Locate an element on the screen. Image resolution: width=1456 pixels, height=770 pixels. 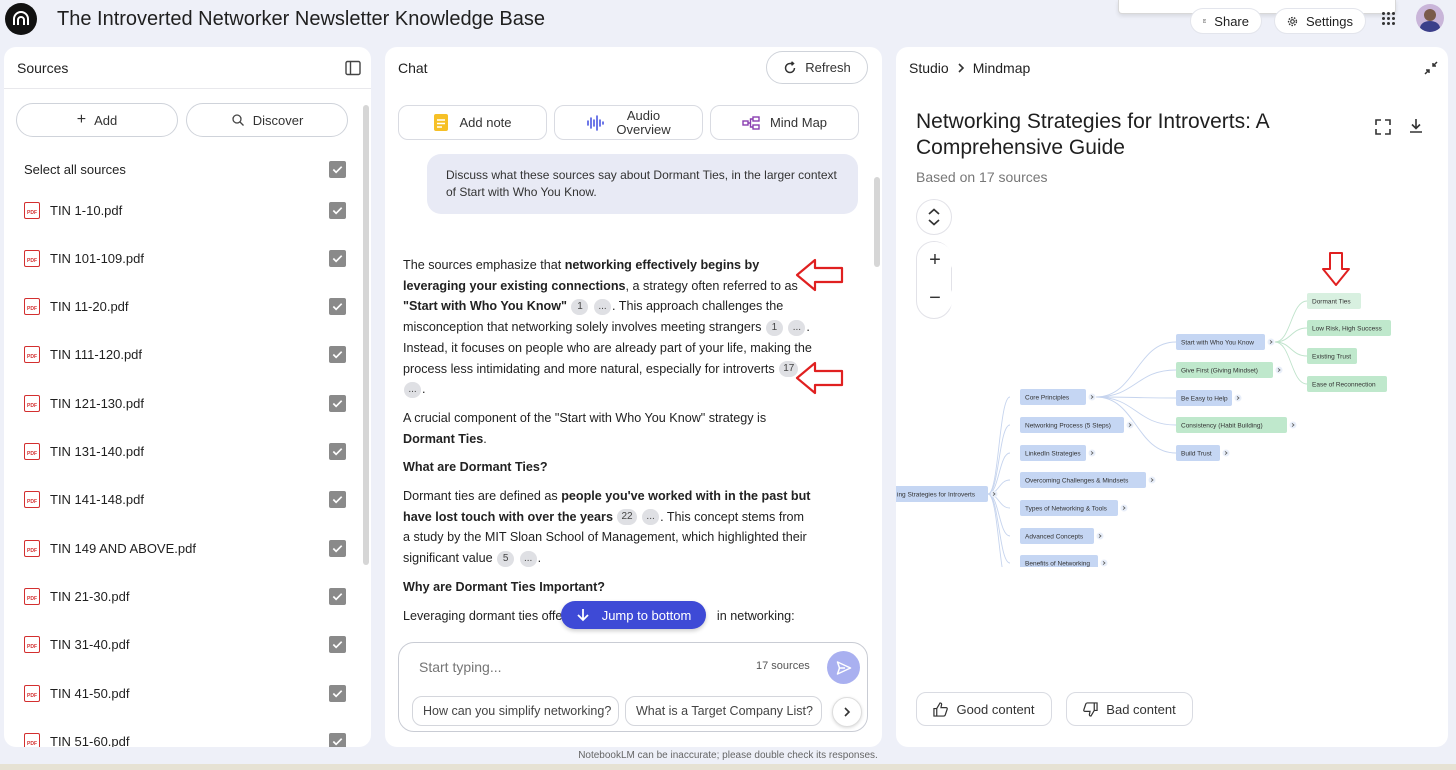
mindmap-node-label: Give First (Giving Mindset) is located at coordinates (1219, 371).